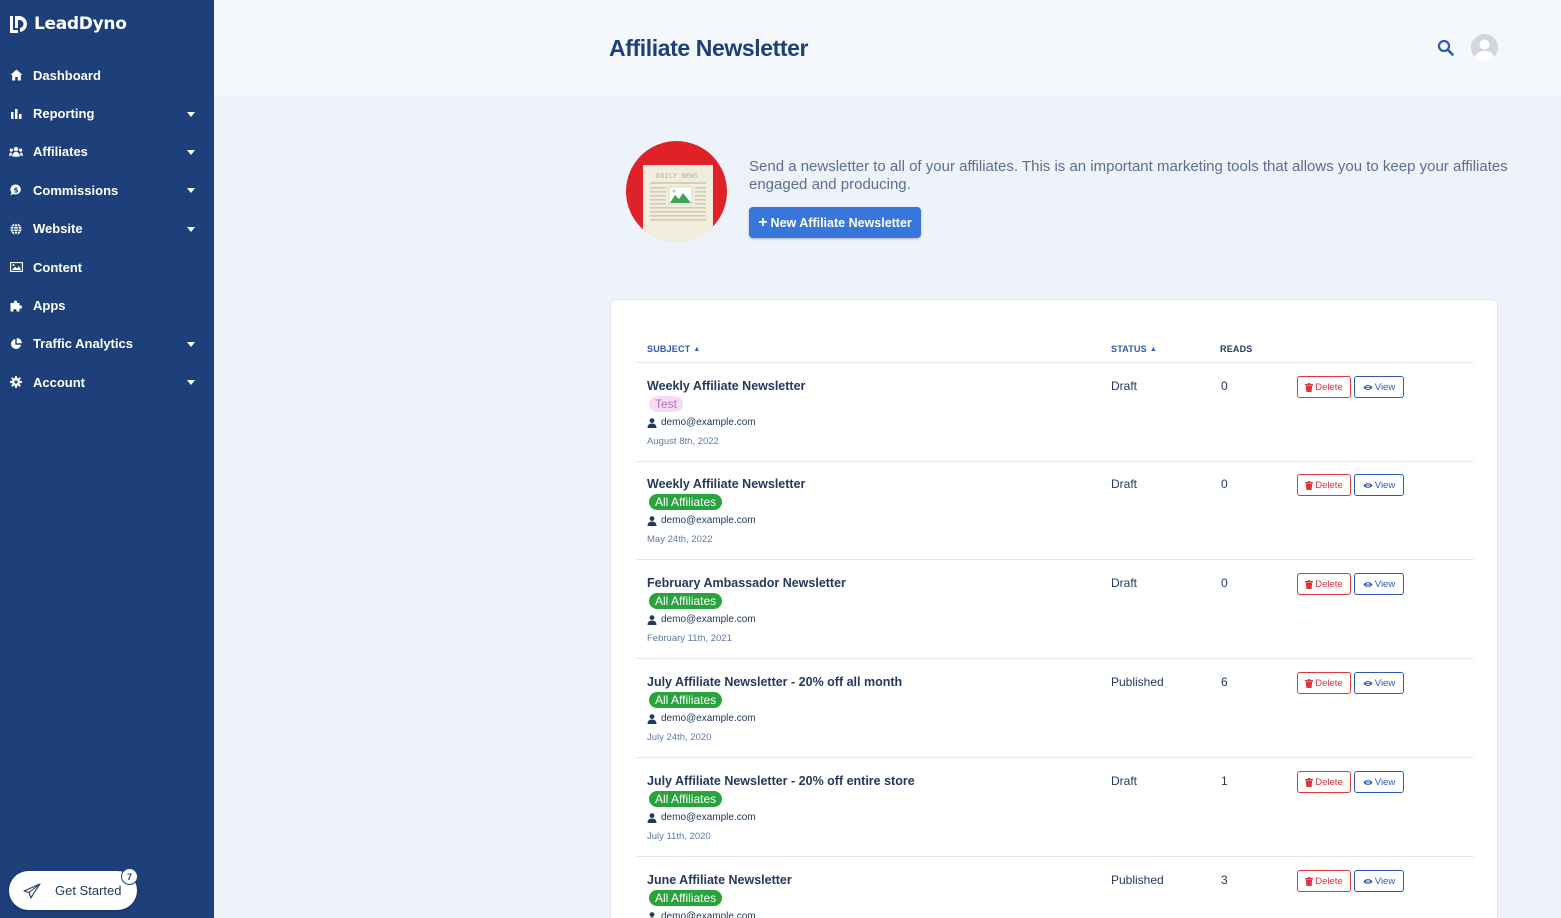 The width and height of the screenshot is (1561, 918). I want to click on user-avatar-icon, so click(1484, 50).